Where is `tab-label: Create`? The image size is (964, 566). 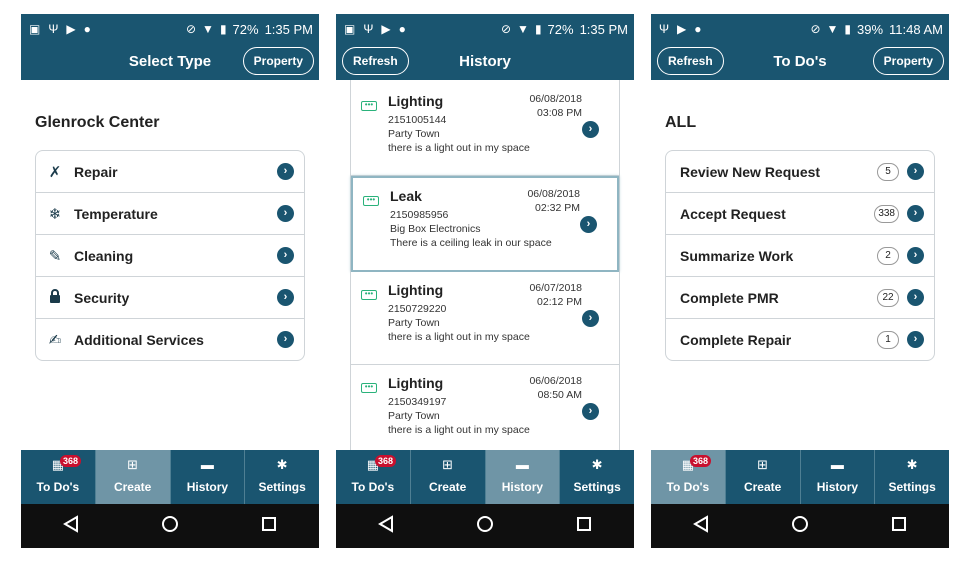 tab-label: Create is located at coordinates (447, 487).